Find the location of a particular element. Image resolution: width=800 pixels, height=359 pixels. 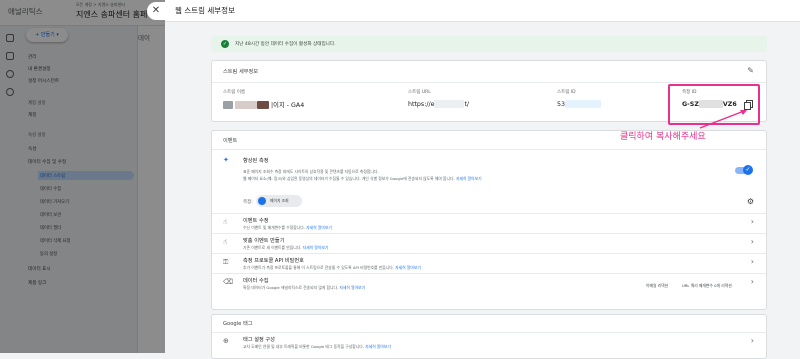

redaction-chip: URL 쿼리 매개변수 0개 리댁션 is located at coordinates (707, 285).